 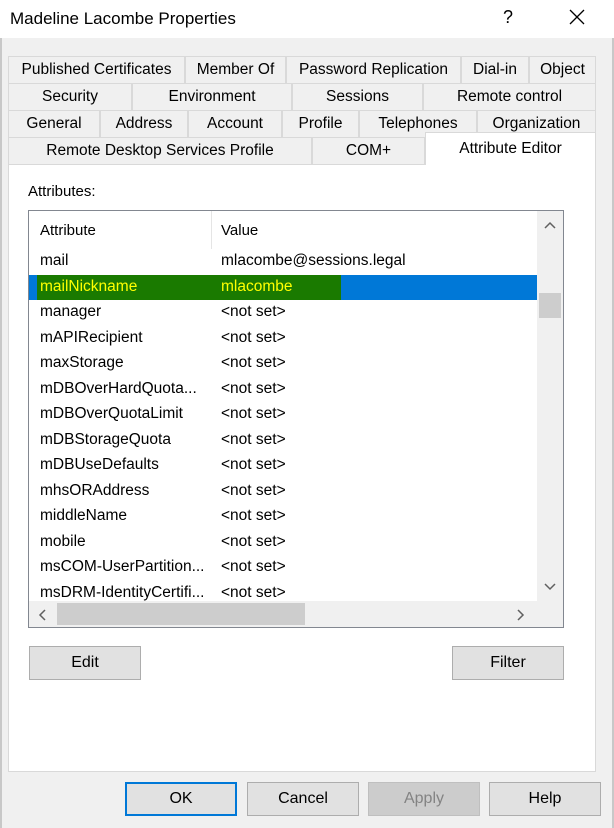 I want to click on scroll-left-icon, so click(x=42, y=615).